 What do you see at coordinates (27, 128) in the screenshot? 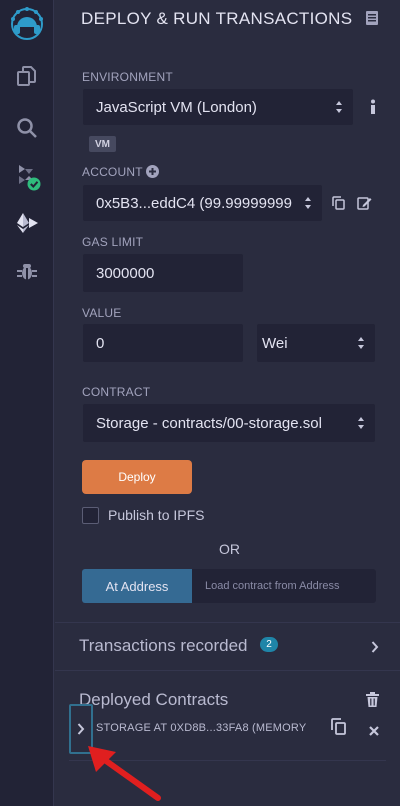
I see `search-icon` at bounding box center [27, 128].